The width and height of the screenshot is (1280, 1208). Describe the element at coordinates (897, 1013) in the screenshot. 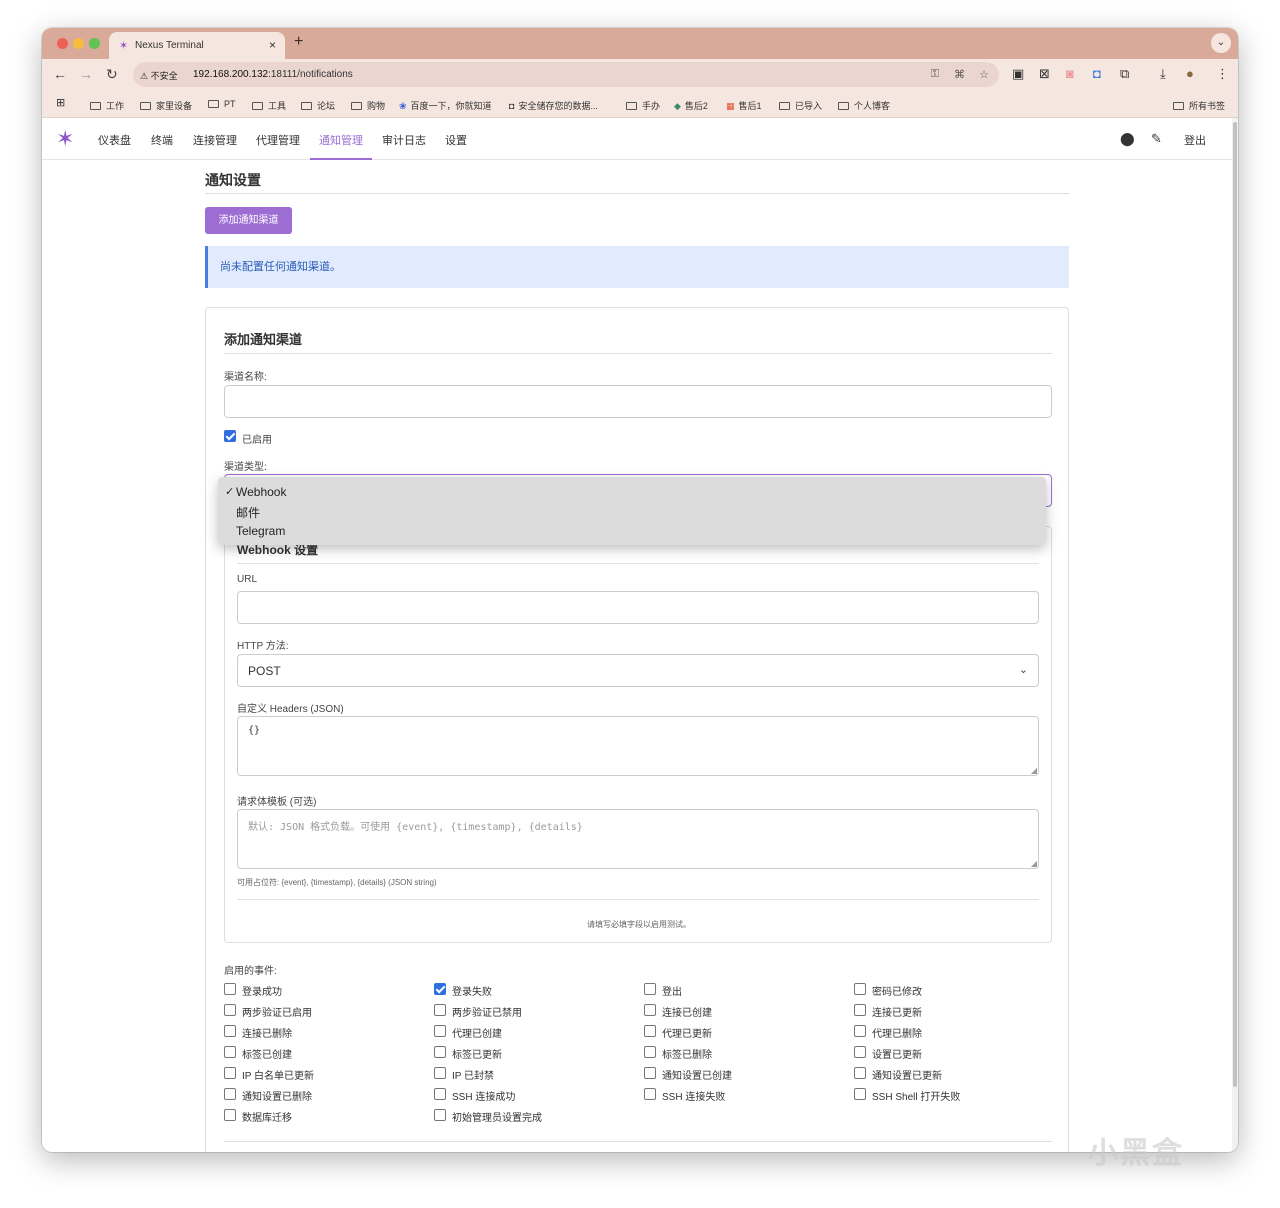

I see `event-label: 连接已更新` at that location.